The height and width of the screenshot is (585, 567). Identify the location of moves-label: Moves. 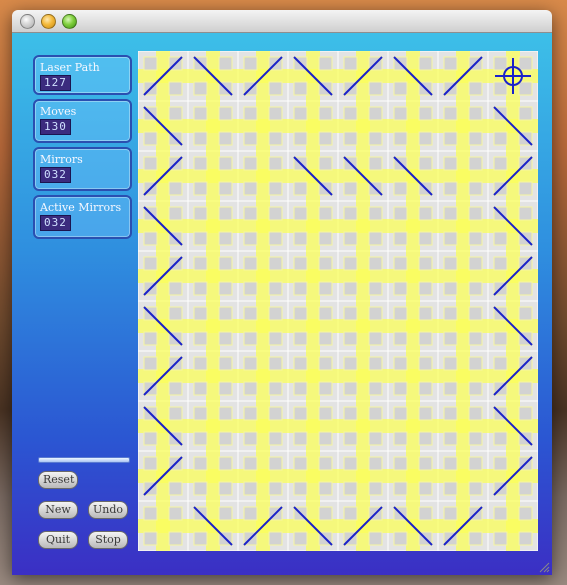
(58, 111).